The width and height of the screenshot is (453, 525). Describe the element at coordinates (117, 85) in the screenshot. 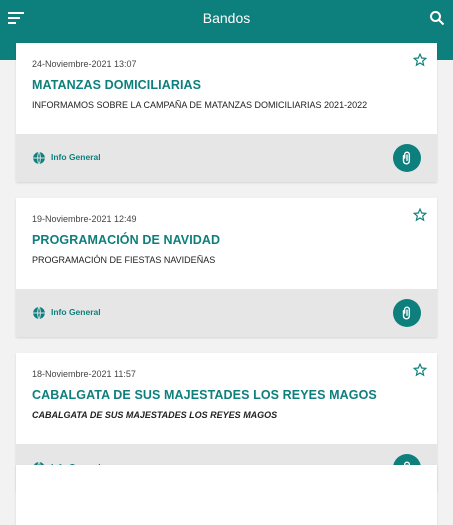

I see `card-title: MATANZAS DOMICILIARIAS` at that location.